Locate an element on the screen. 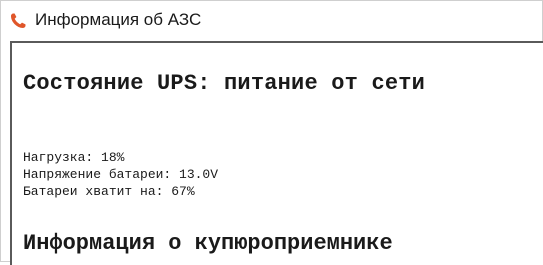  ups-load-line: Нагрузка: 18% is located at coordinates (74, 157).